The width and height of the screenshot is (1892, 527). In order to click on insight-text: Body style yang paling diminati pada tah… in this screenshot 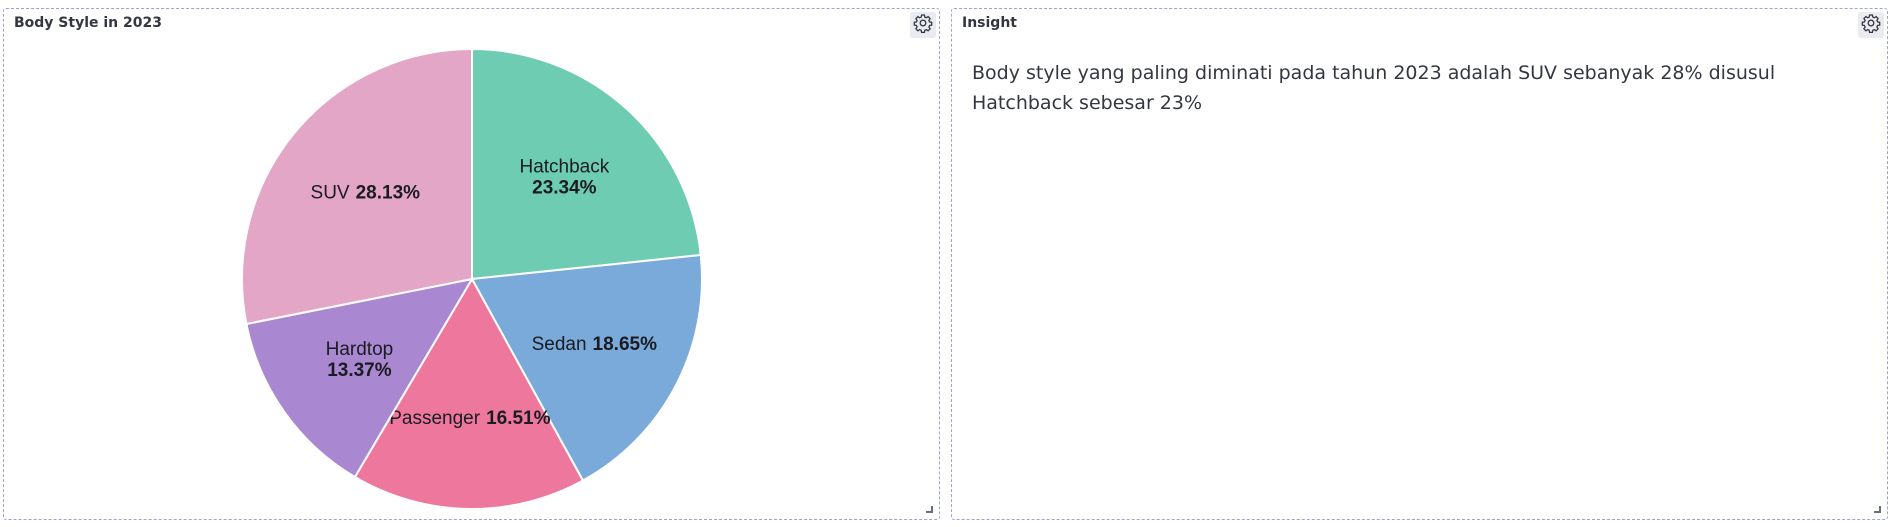, I will do `click(1374, 88)`.